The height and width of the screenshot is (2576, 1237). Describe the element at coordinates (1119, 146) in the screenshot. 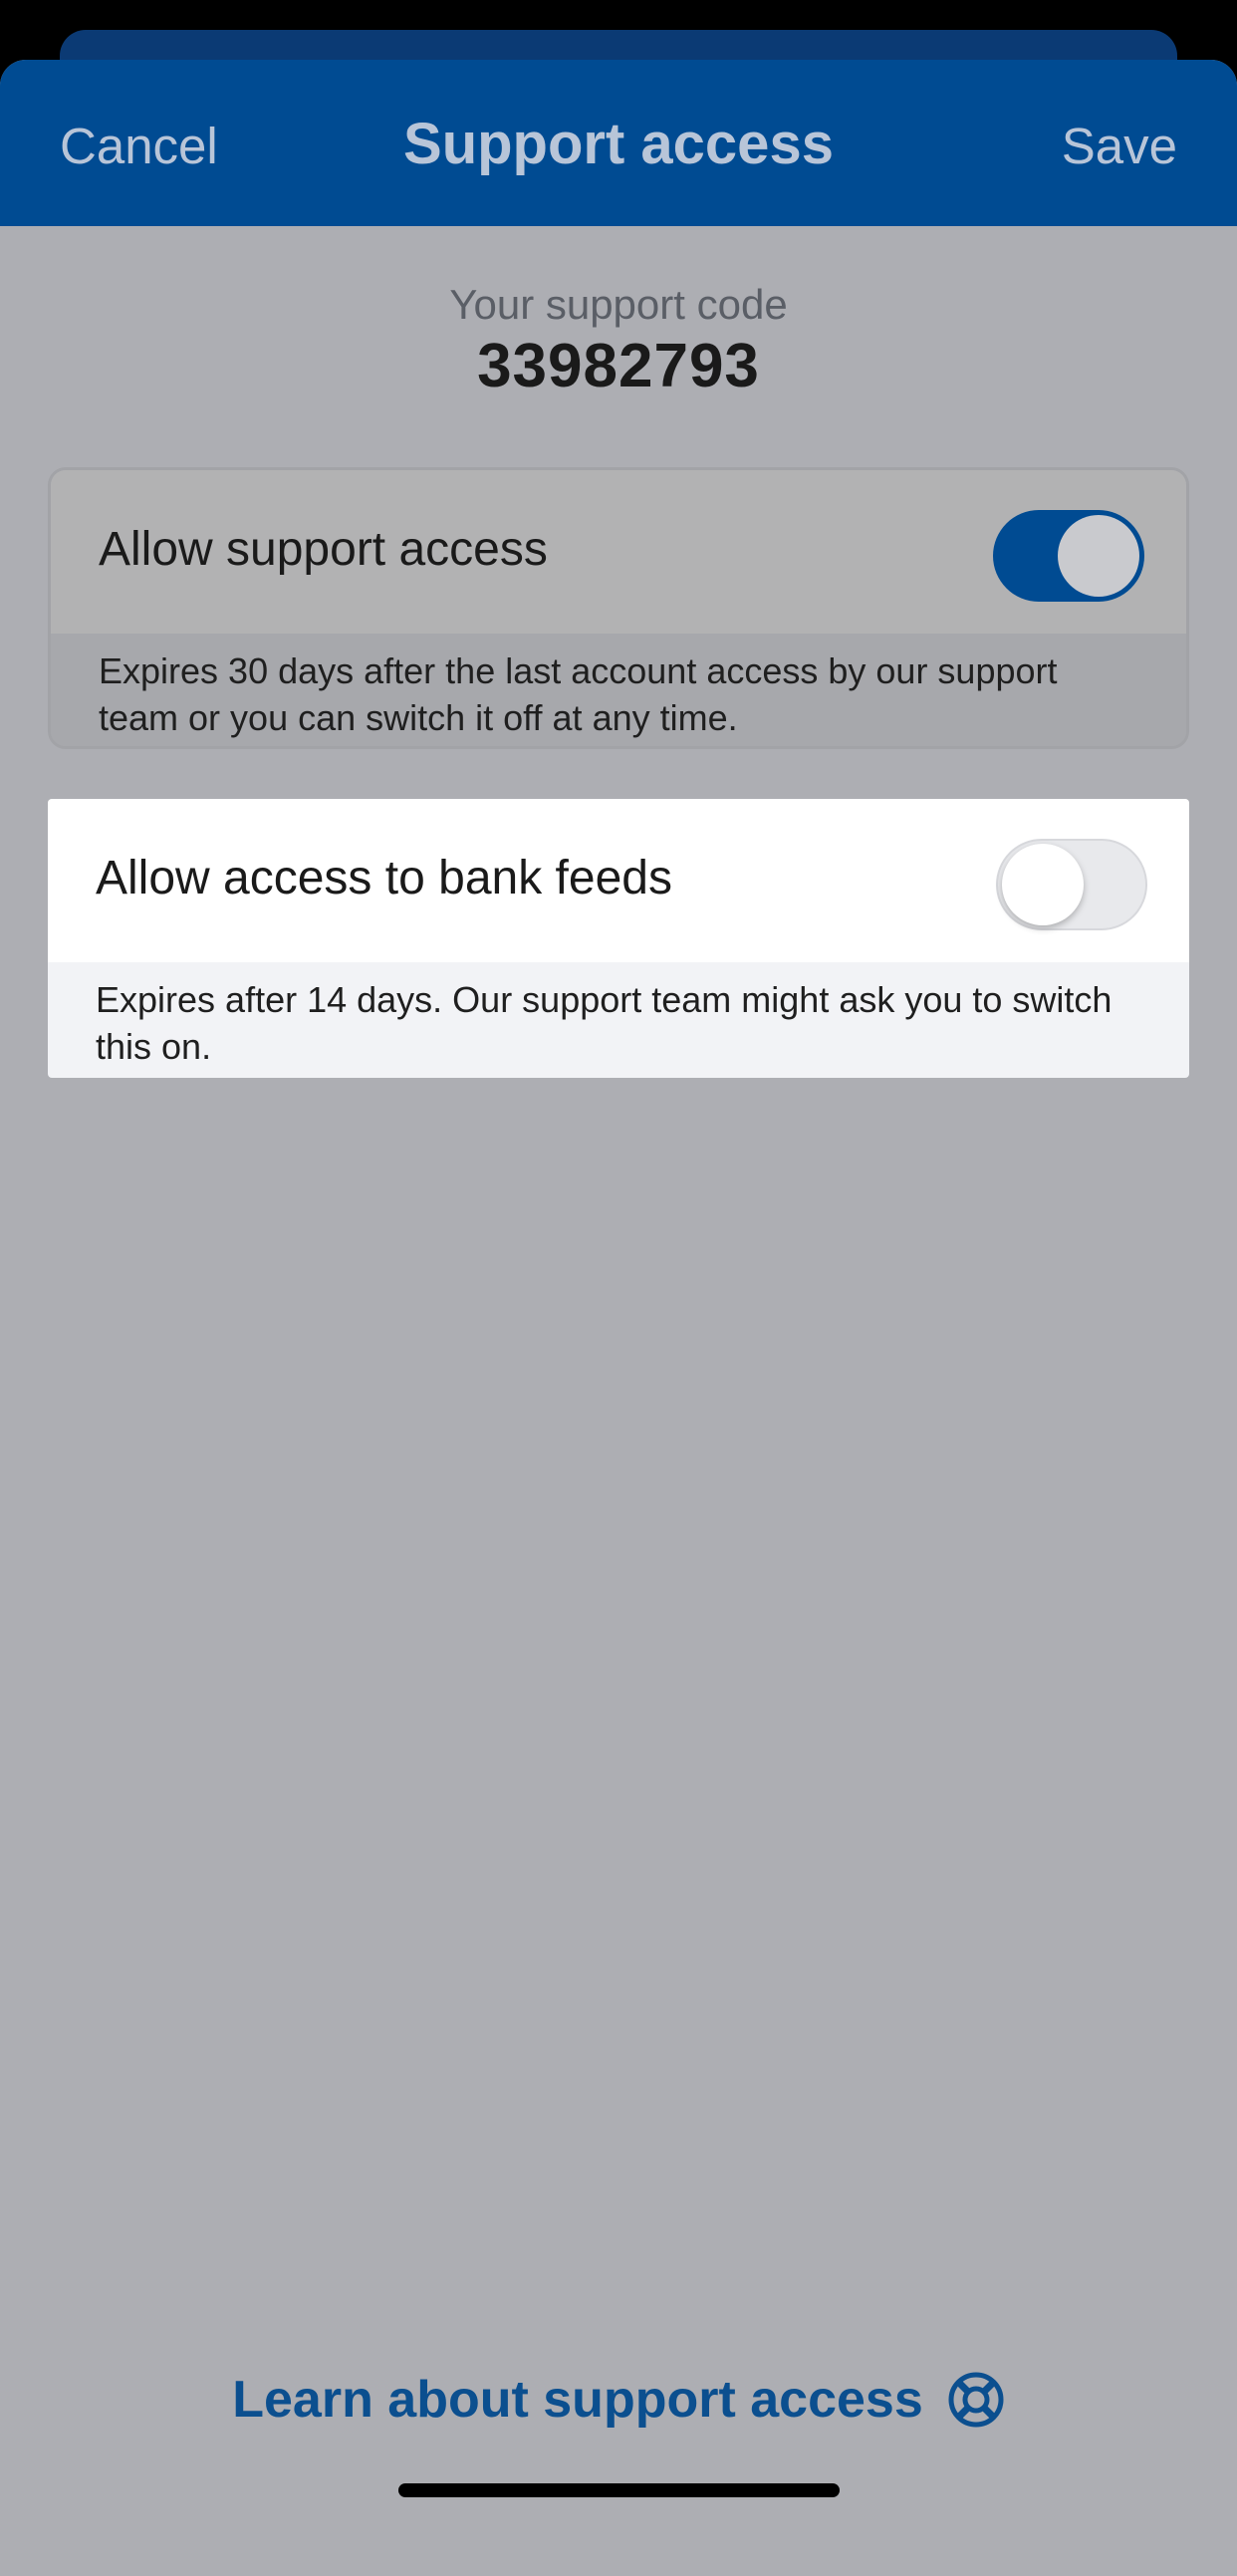

I see `save-button: Save` at that location.